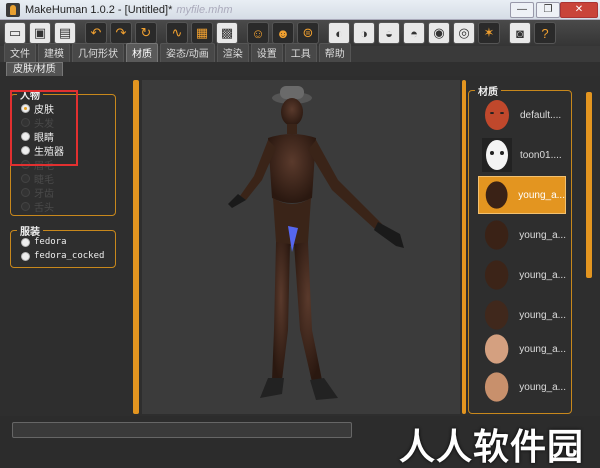 This screenshot has width=600, height=468. What do you see at coordinates (34, 69) in the screenshot?
I see `subtab-skin-material: 皮肤/材质` at bounding box center [34, 69].